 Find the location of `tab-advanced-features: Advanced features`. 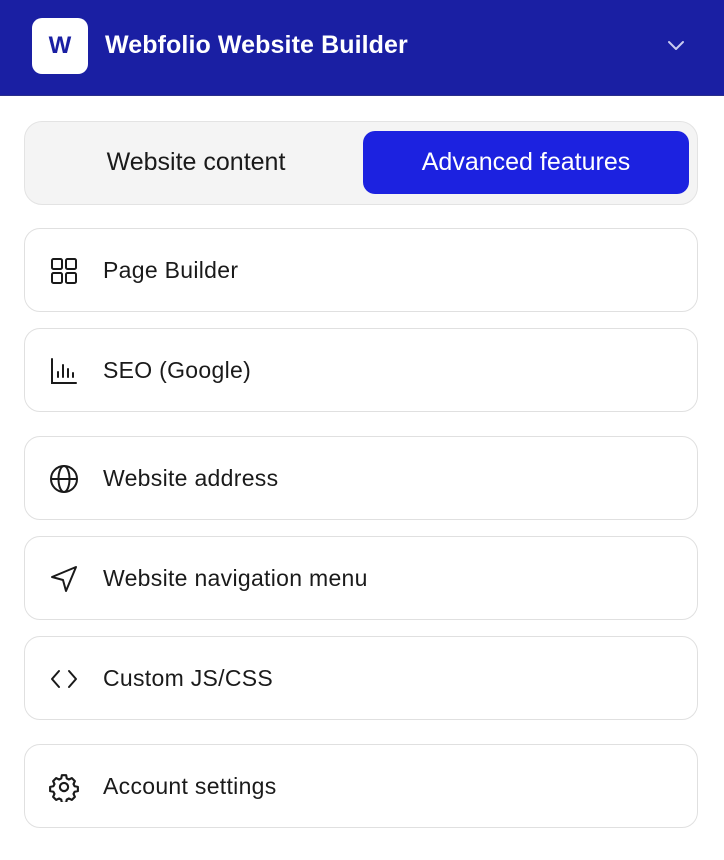

tab-advanced-features: Advanced features is located at coordinates (526, 162).